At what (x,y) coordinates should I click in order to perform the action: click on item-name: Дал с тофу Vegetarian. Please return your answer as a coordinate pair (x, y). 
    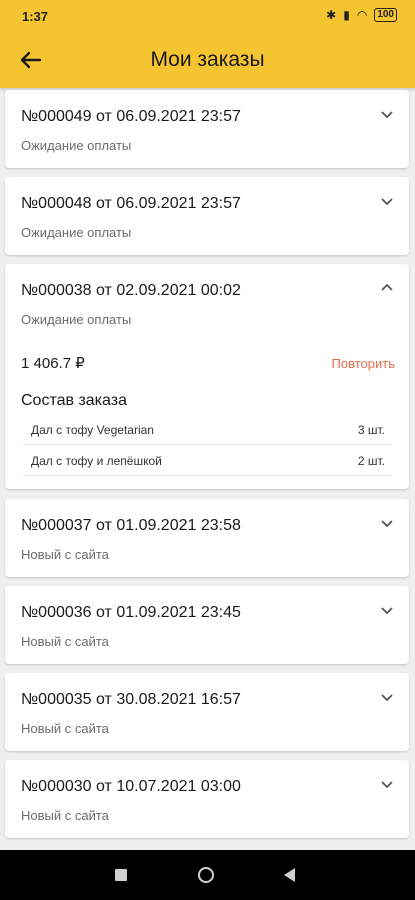
    Looking at the image, I should click on (92, 430).